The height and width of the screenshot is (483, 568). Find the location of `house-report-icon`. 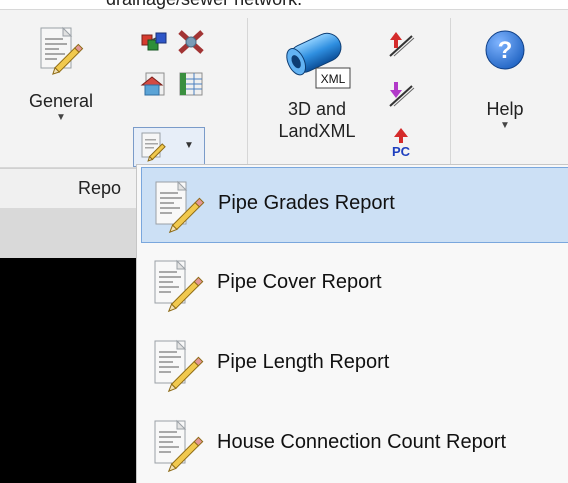

house-report-icon is located at coordinates (155, 84).